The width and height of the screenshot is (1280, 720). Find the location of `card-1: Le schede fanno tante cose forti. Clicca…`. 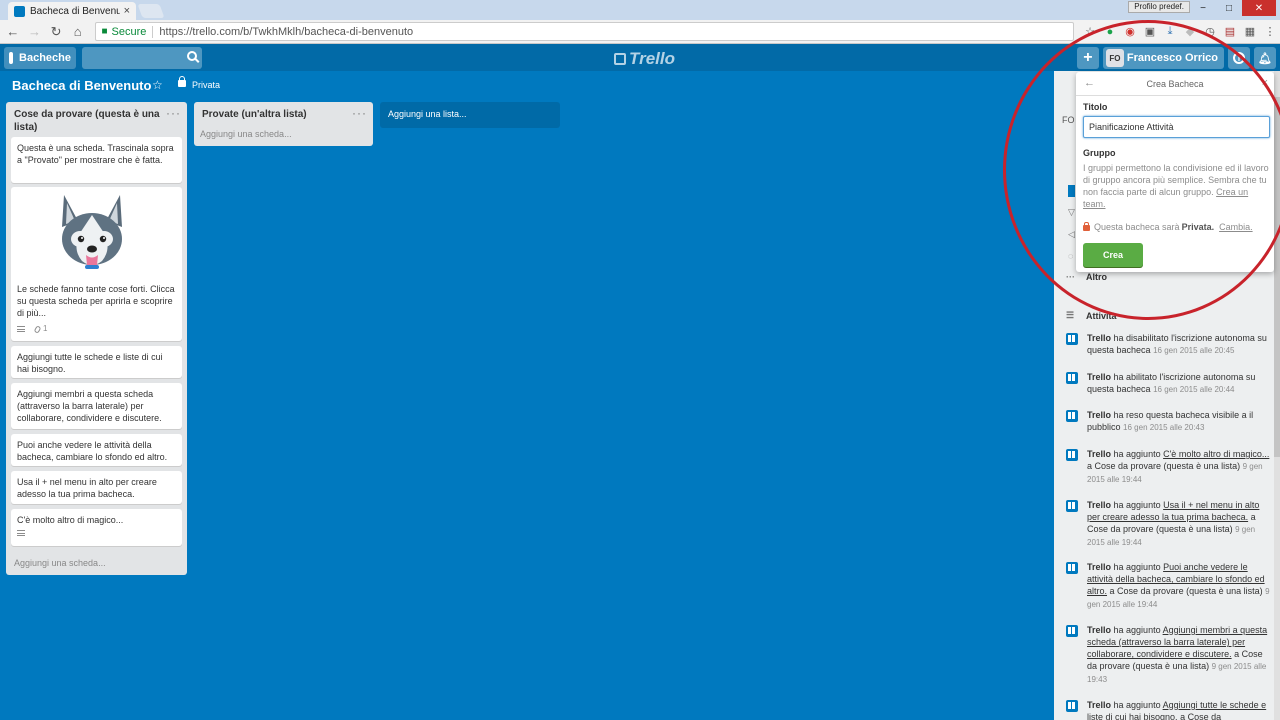

card-1: Le schede fanno tante cose forti. Clicca… is located at coordinates (96, 264).